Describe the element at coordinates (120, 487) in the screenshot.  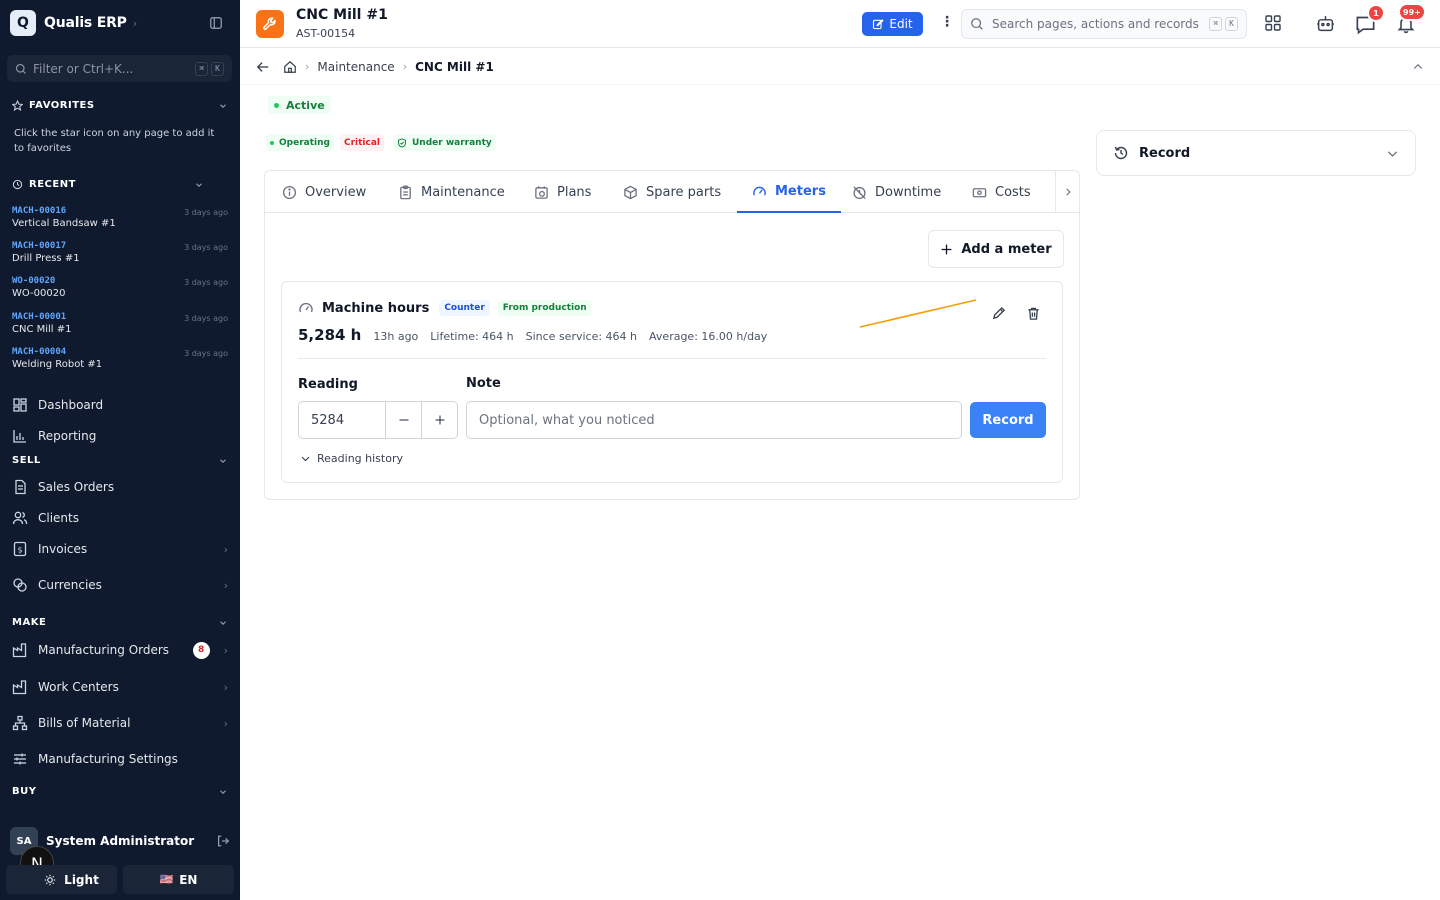
I see `sidebar-item-sales-orders: Sales Orders` at that location.